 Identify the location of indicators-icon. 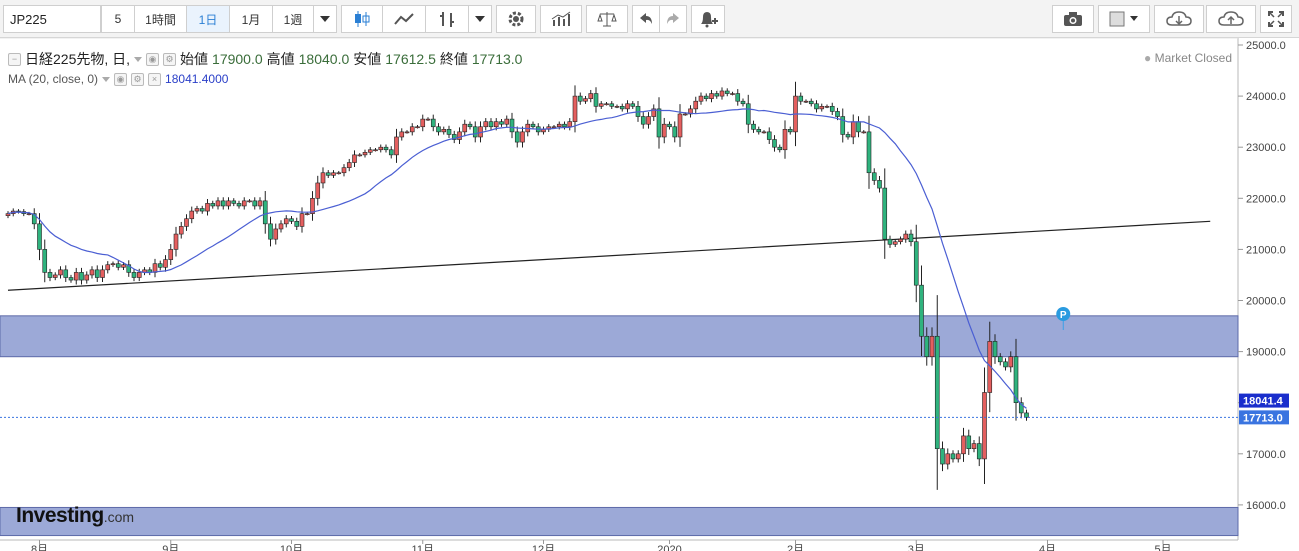
(561, 18).